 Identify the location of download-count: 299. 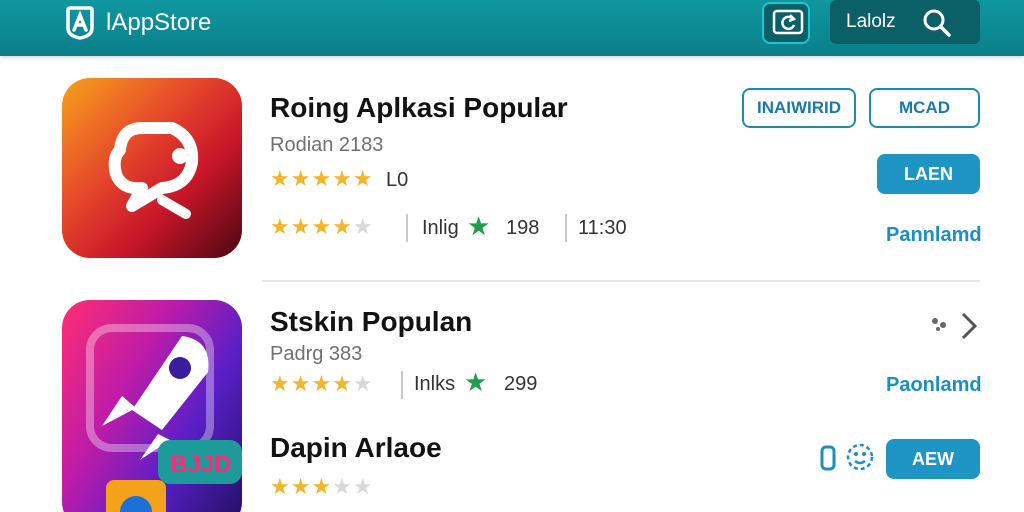
(521, 384).